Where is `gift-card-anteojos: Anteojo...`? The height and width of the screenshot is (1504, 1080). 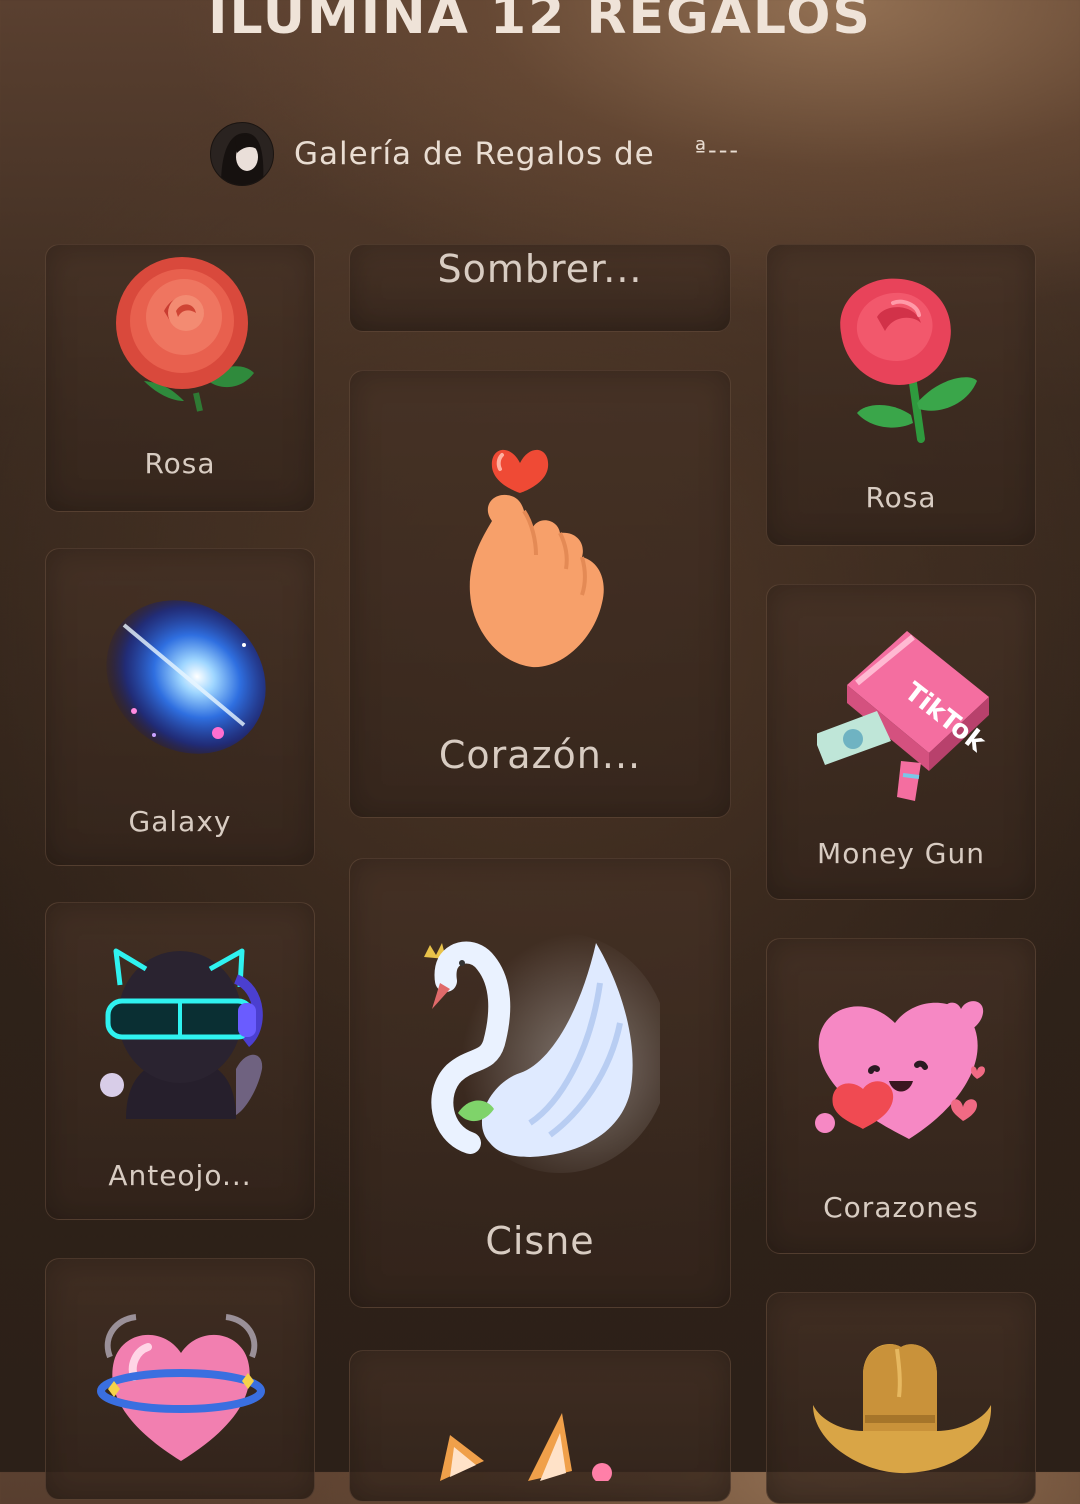
gift-card-anteojos: Anteojo... is located at coordinates (180, 1061).